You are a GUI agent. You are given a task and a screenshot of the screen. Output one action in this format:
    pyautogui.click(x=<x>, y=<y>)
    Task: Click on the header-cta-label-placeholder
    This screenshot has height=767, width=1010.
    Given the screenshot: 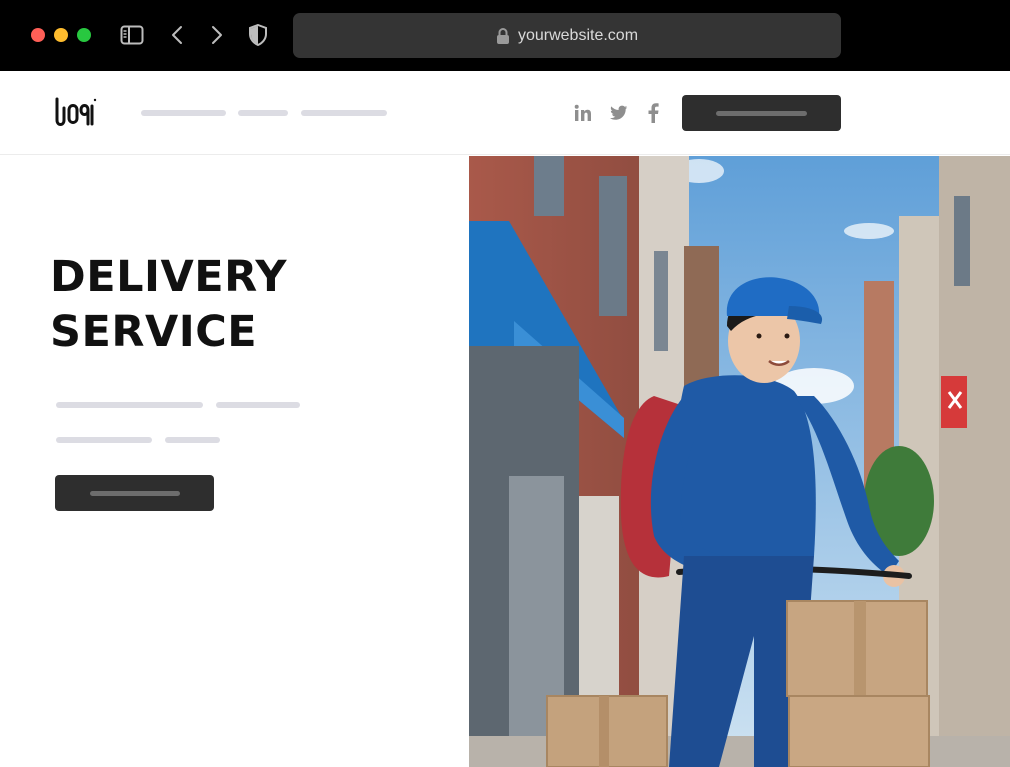 What is the action you would take?
    pyautogui.click(x=761, y=113)
    